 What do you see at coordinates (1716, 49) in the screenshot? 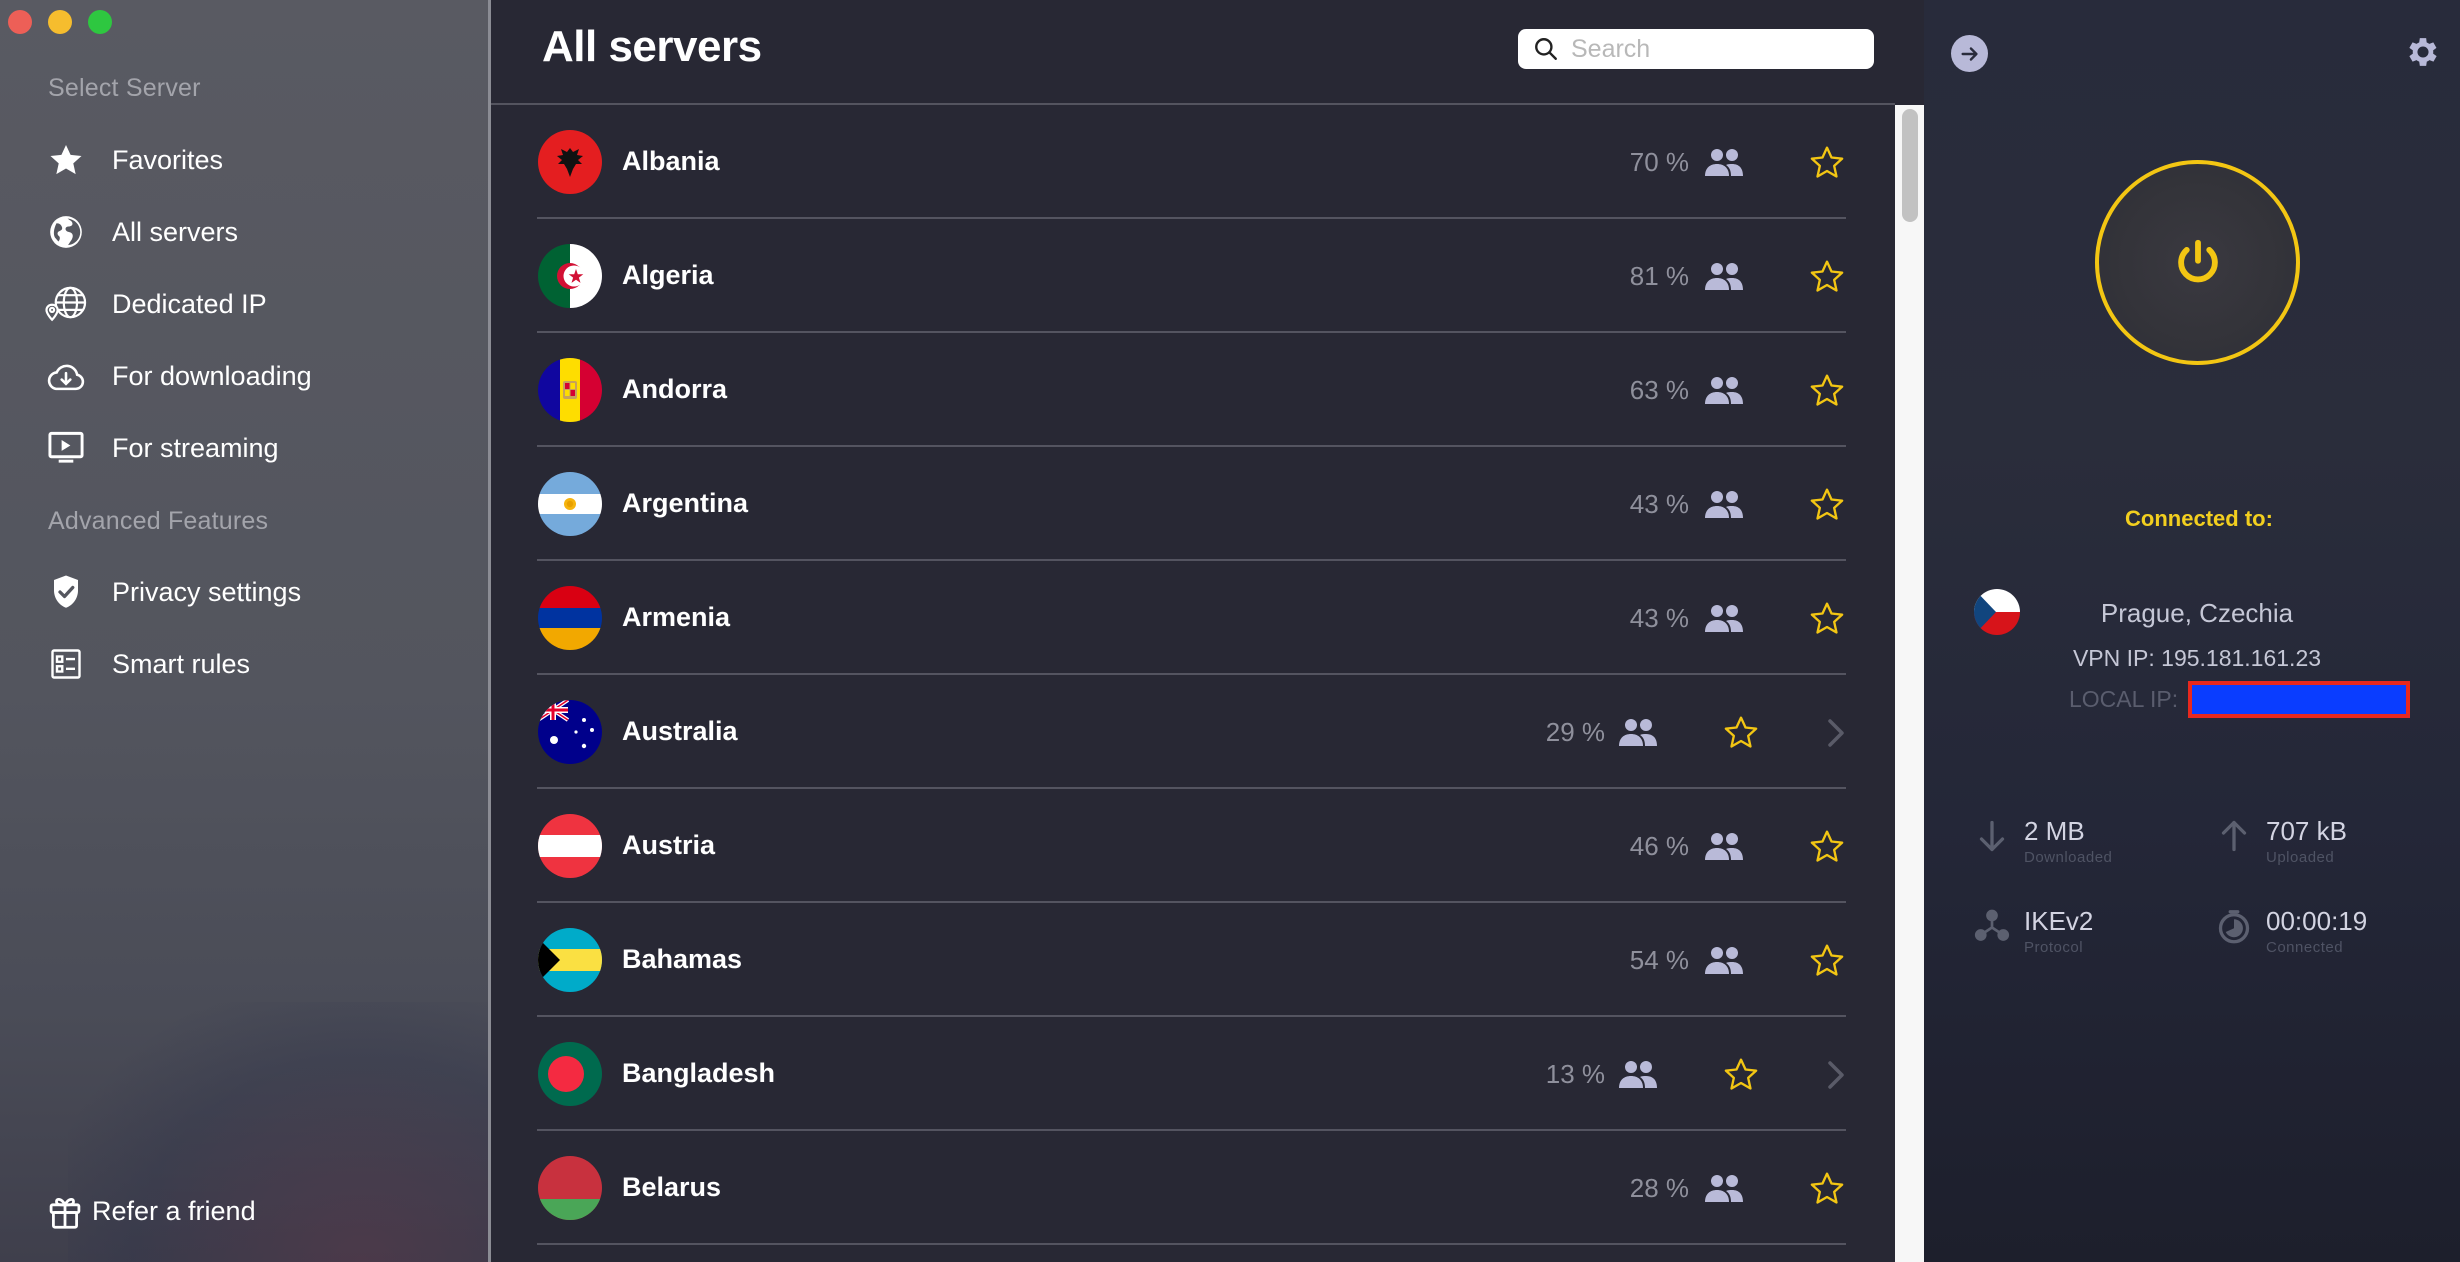
I see `search-input` at bounding box center [1716, 49].